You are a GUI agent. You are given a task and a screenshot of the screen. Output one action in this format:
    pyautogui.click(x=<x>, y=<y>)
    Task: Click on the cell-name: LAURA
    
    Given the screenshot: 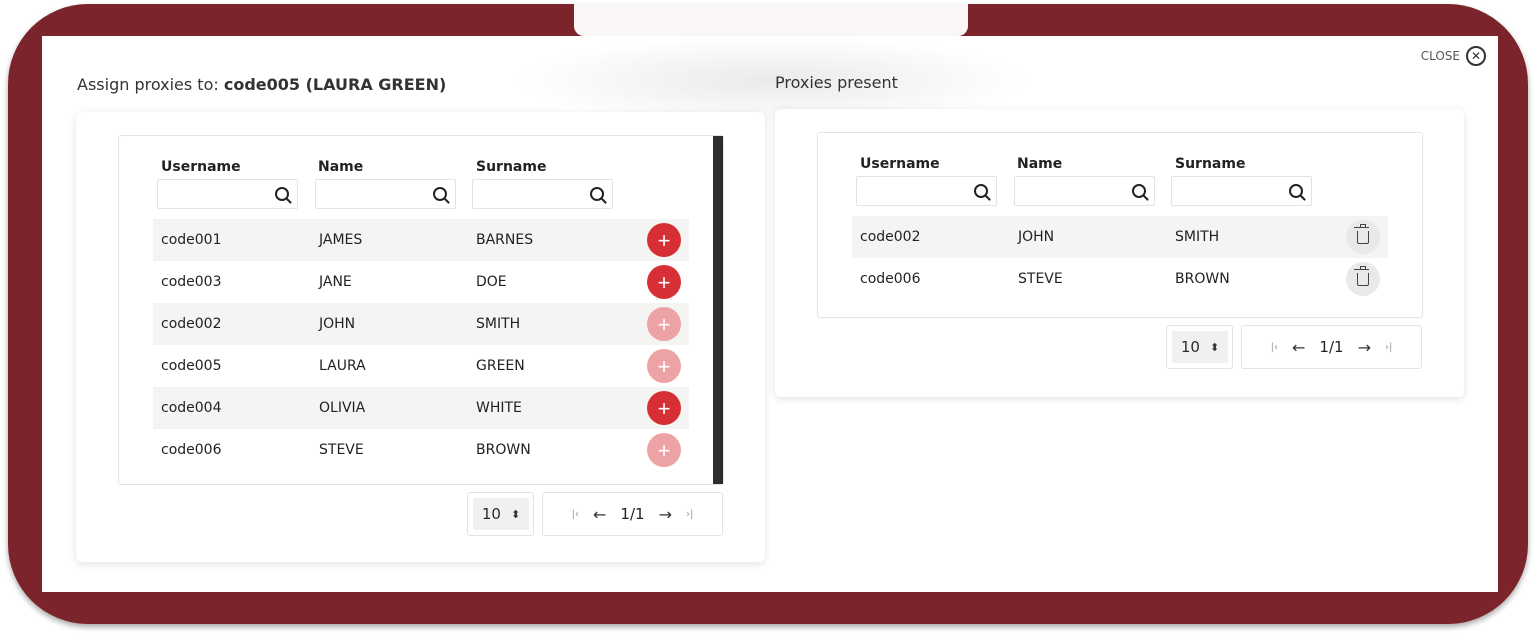 What is the action you would take?
    pyautogui.click(x=342, y=366)
    